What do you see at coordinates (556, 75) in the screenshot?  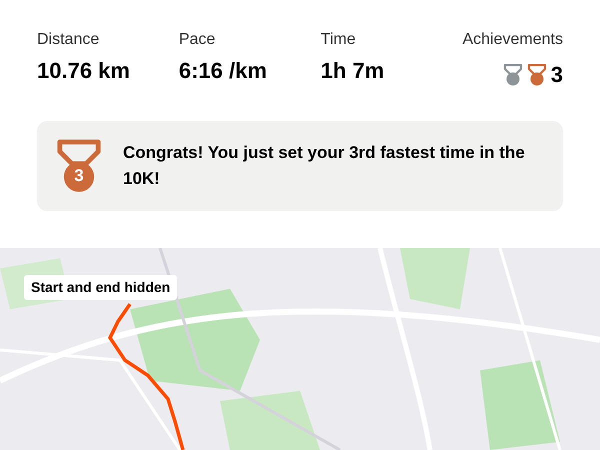 I see `achievement-count: 3` at bounding box center [556, 75].